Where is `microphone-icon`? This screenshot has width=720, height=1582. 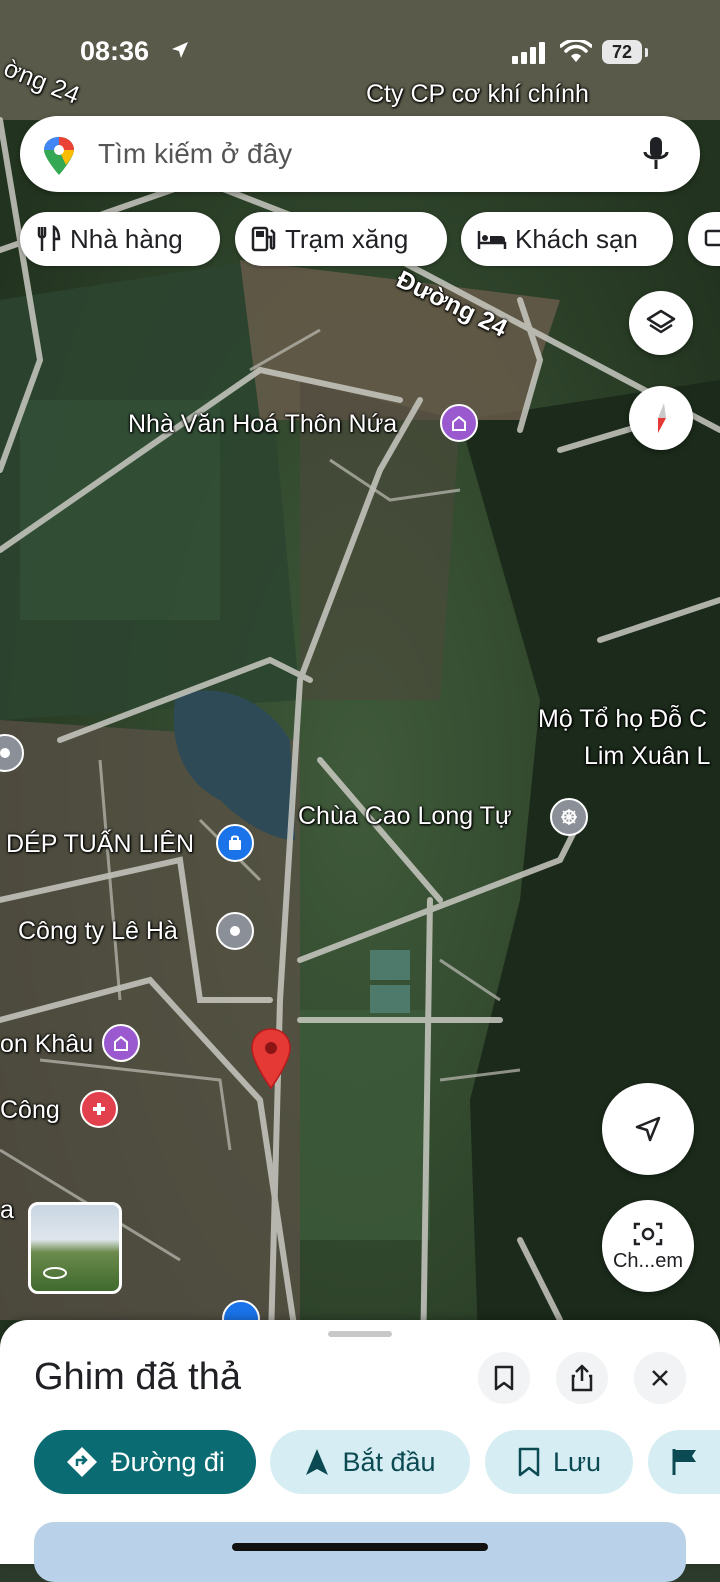 microphone-icon is located at coordinates (656, 154).